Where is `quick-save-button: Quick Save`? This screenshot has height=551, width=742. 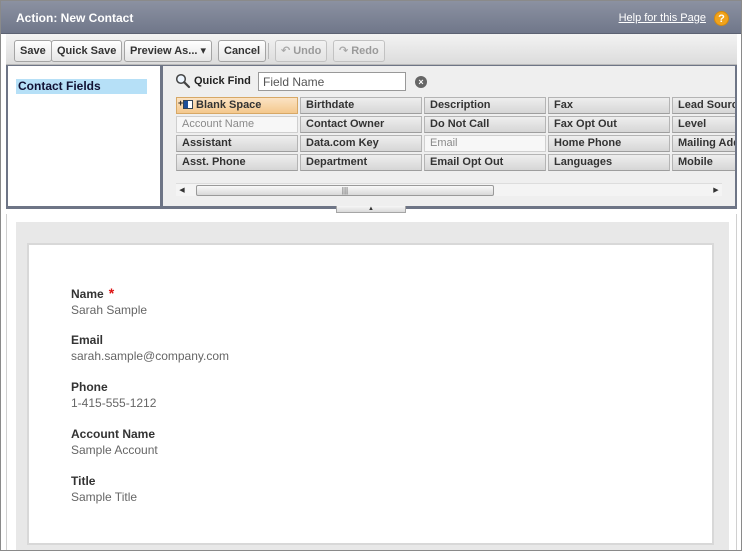 quick-save-button: Quick Save is located at coordinates (87, 51).